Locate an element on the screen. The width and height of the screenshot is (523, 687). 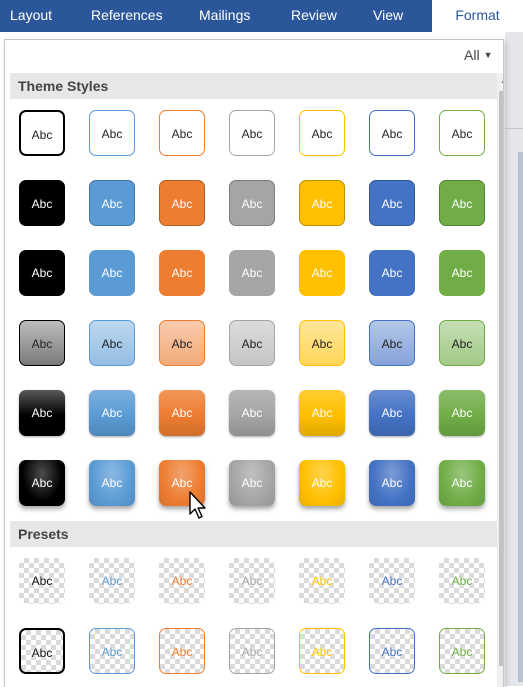
preset-transparent-darkblue: Abc is located at coordinates (392, 581).